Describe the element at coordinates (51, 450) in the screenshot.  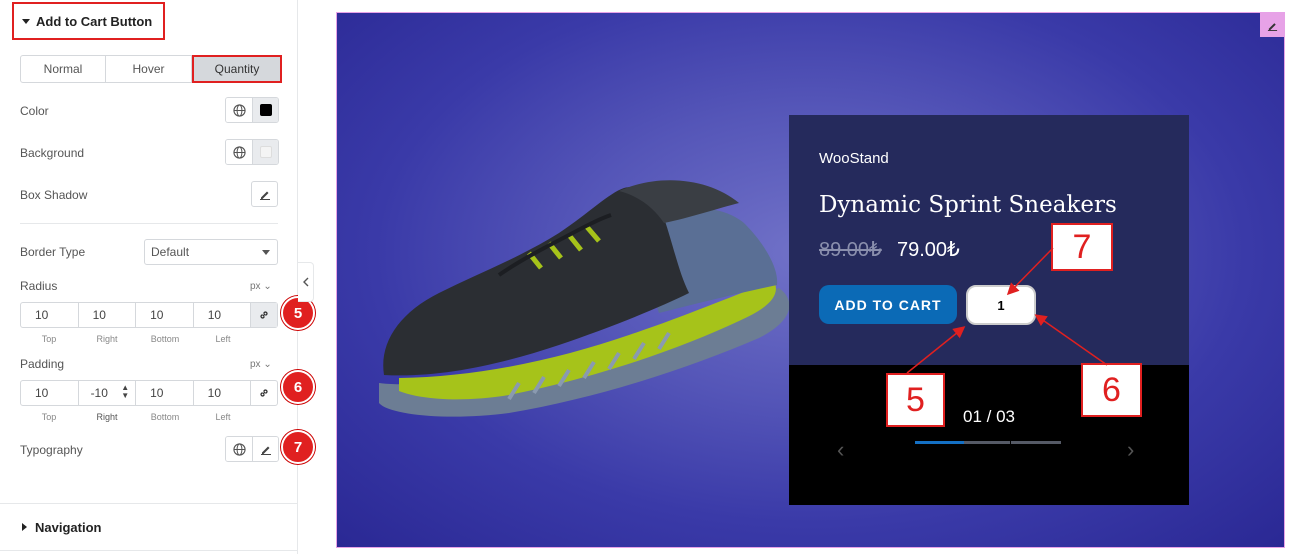
I see `typography-label: Typography` at that location.